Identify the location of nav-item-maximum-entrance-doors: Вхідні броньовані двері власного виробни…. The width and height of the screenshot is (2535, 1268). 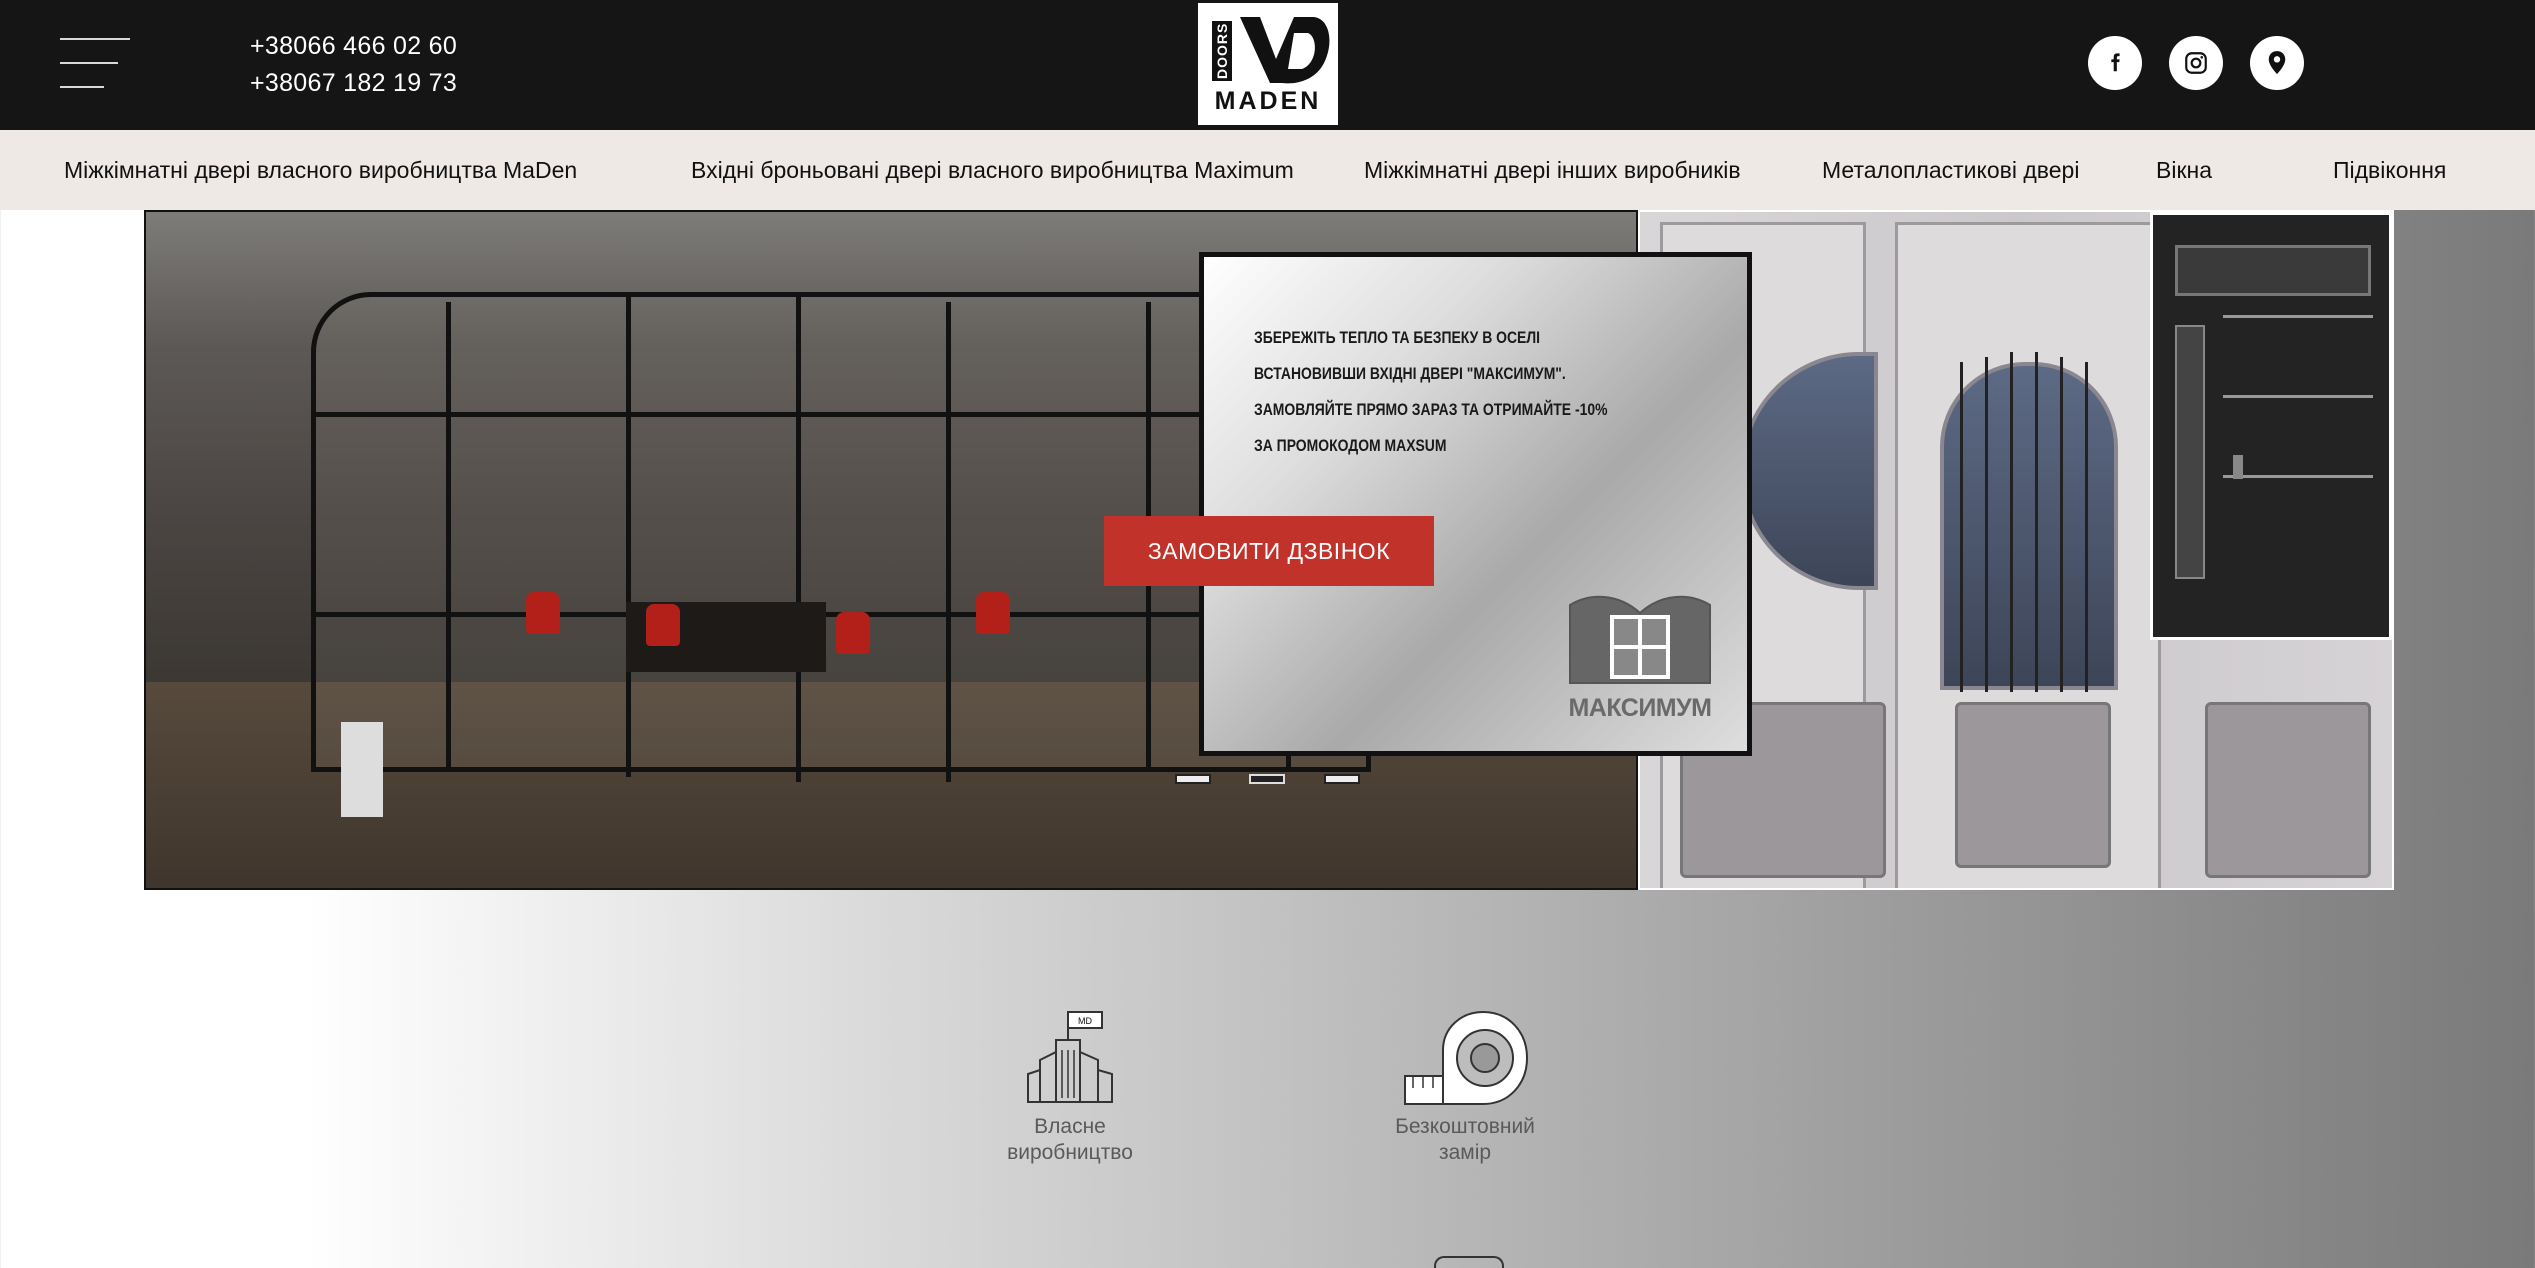
(992, 170).